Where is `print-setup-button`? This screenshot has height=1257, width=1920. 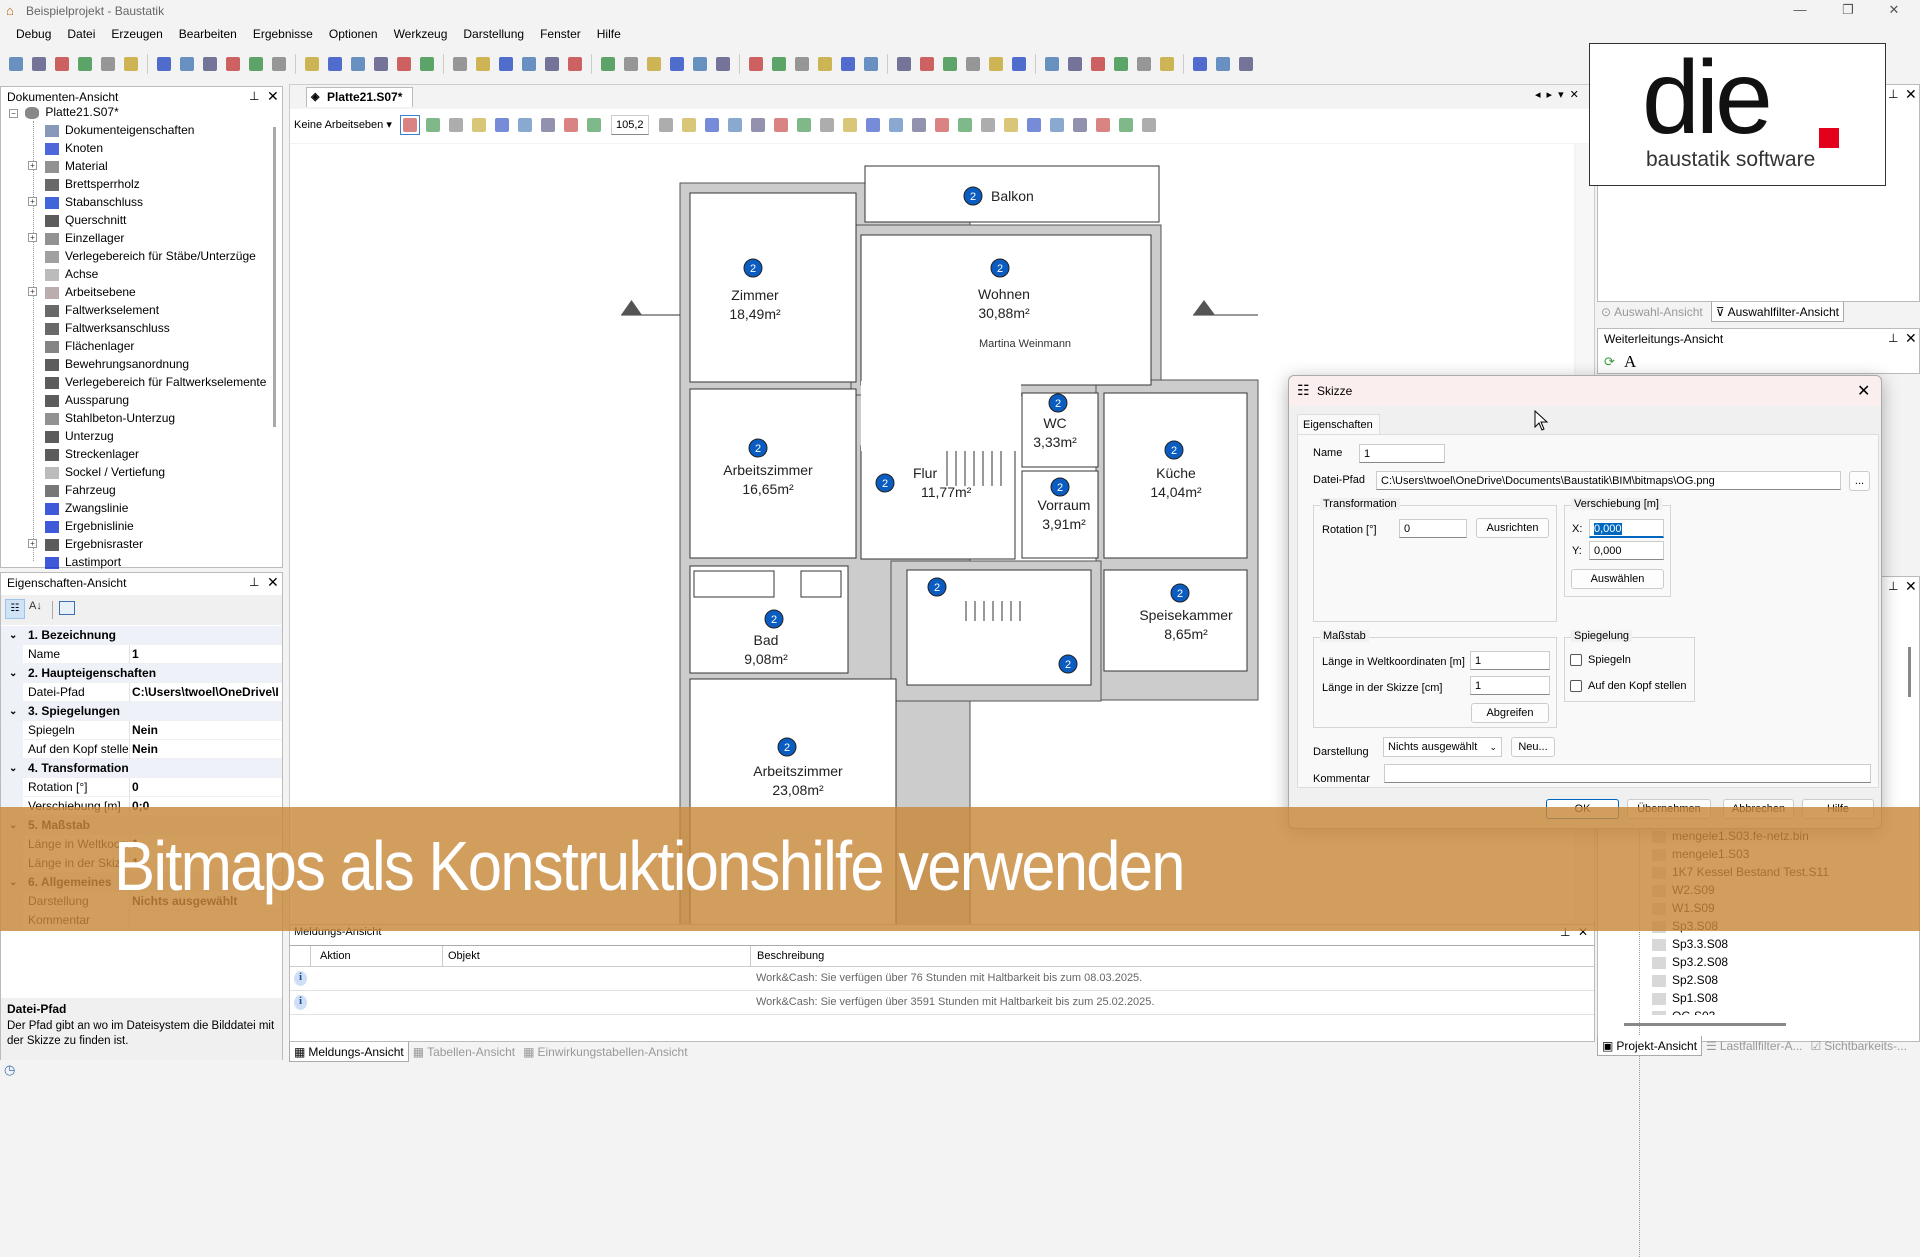
print-setup-button is located at coordinates (131, 64).